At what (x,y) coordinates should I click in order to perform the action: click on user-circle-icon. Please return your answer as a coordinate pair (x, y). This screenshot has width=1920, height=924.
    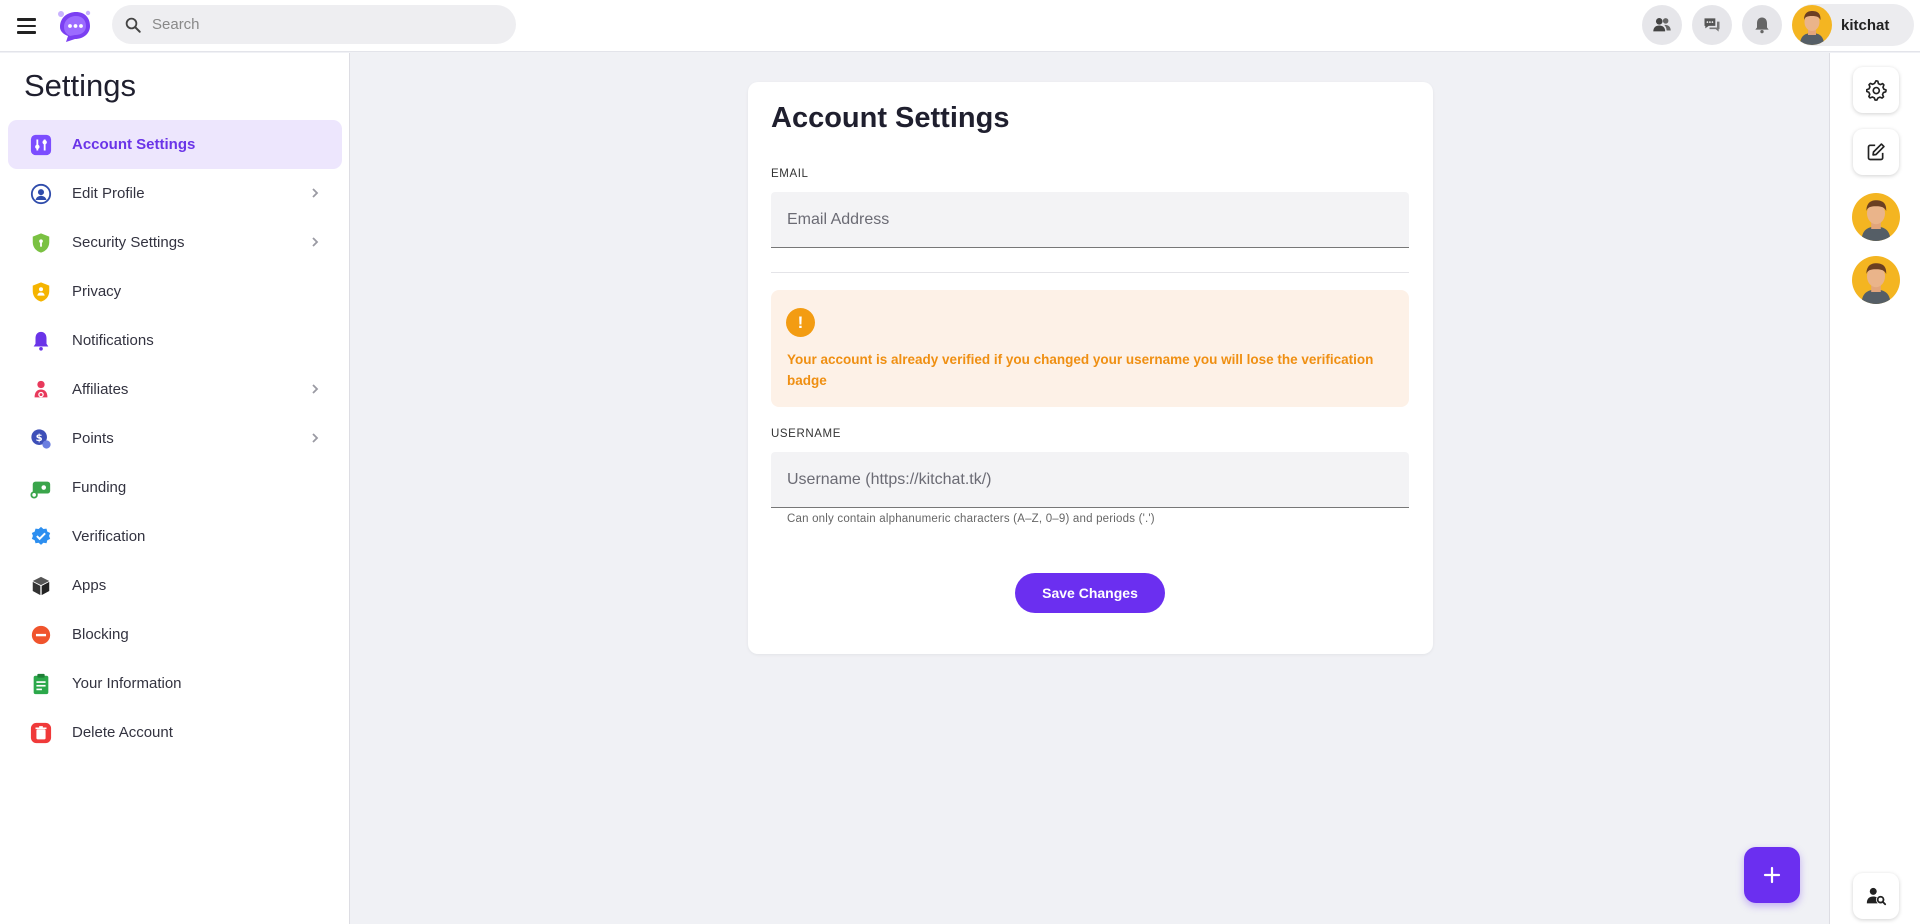
    Looking at the image, I should click on (41, 194).